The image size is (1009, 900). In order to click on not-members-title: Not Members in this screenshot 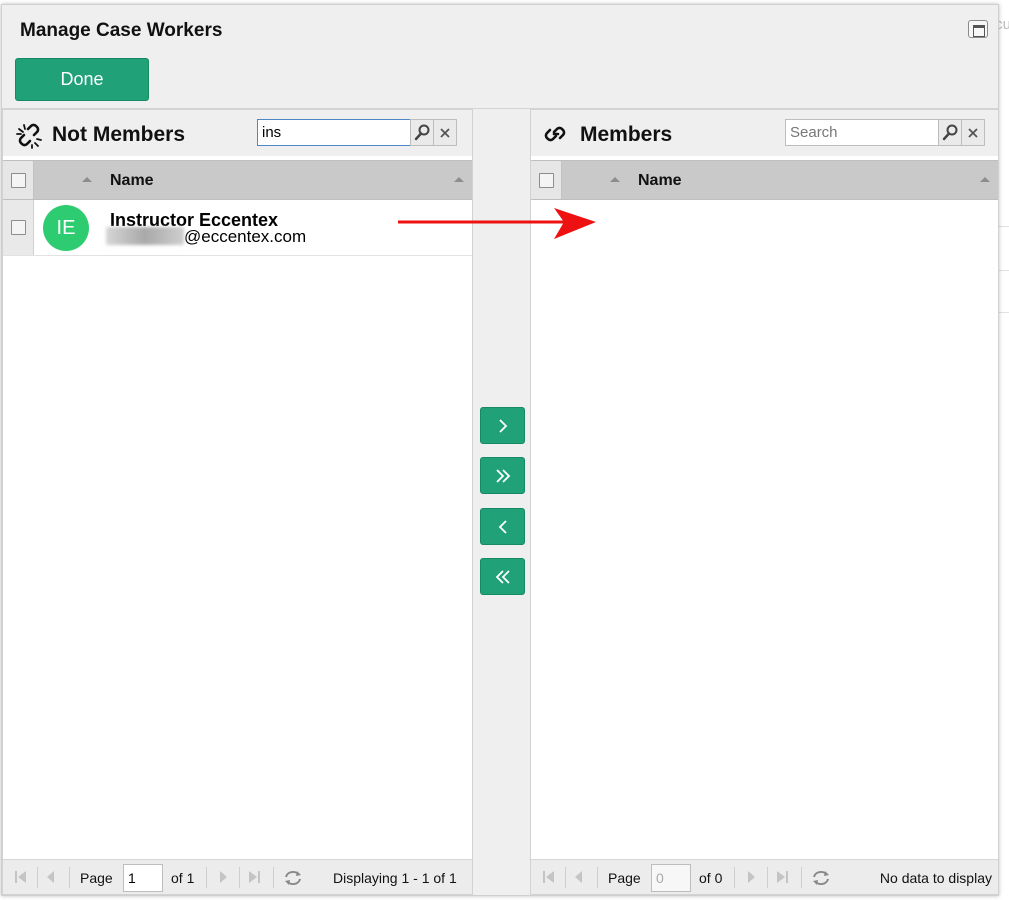, I will do `click(119, 134)`.